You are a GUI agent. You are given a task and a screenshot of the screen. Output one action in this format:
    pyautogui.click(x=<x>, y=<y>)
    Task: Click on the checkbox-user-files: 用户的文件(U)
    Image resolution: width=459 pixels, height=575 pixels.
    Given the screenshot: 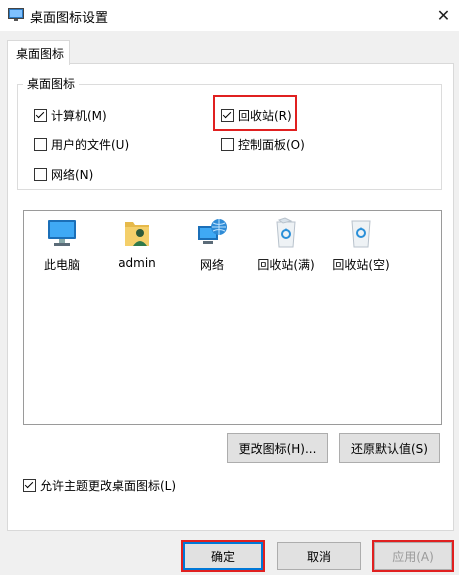 What is the action you would take?
    pyautogui.click(x=81, y=144)
    